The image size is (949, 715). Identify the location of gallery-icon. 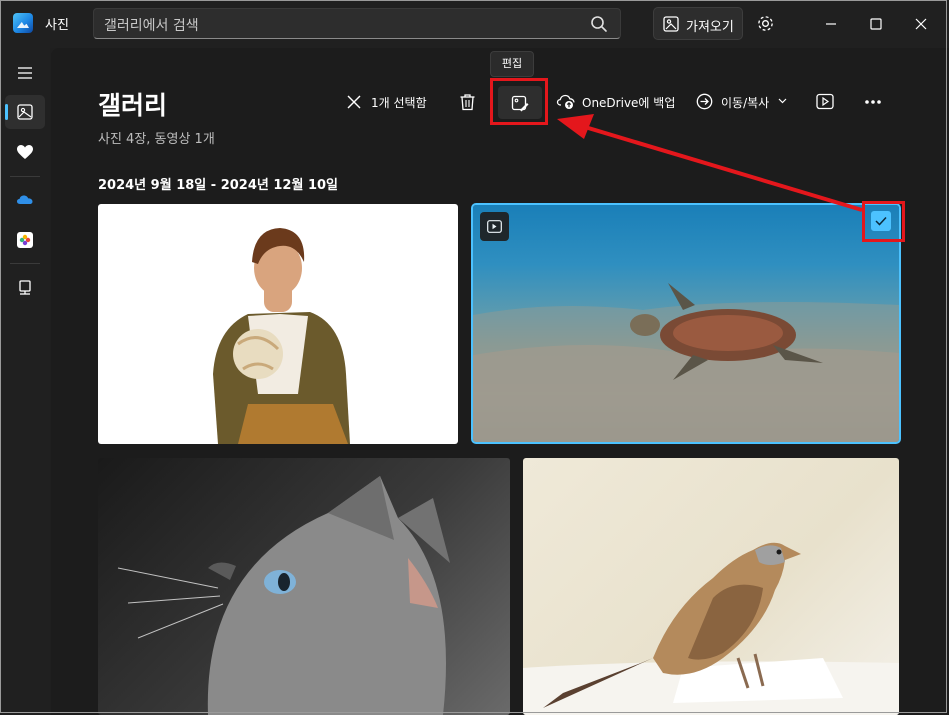
(25, 112).